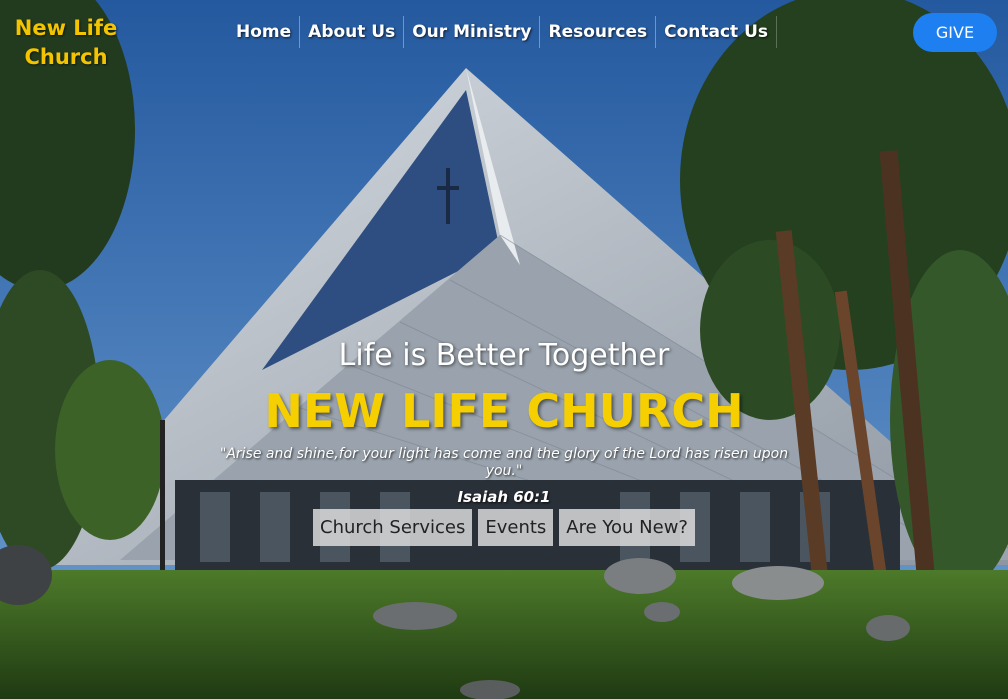 The height and width of the screenshot is (699, 1008). I want to click on logo-line-1: New Life, so click(66, 28).